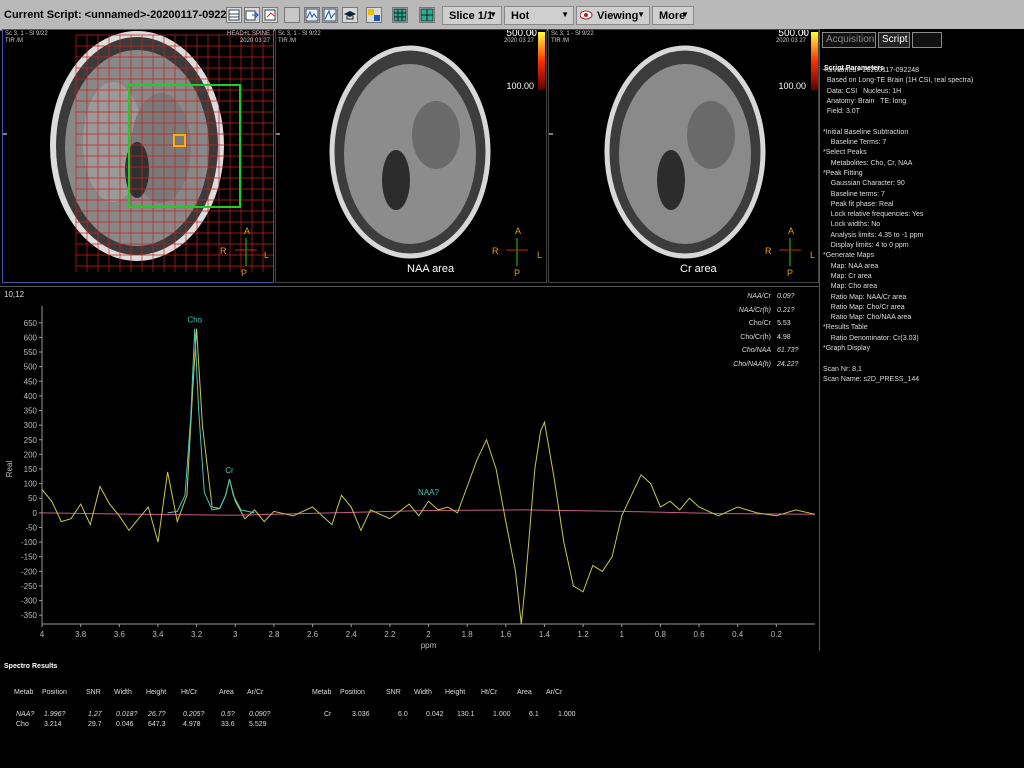 This screenshot has height=768, width=1024. What do you see at coordinates (539, 15) in the screenshot?
I see `colormap-dropdown: Hot ▼` at bounding box center [539, 15].